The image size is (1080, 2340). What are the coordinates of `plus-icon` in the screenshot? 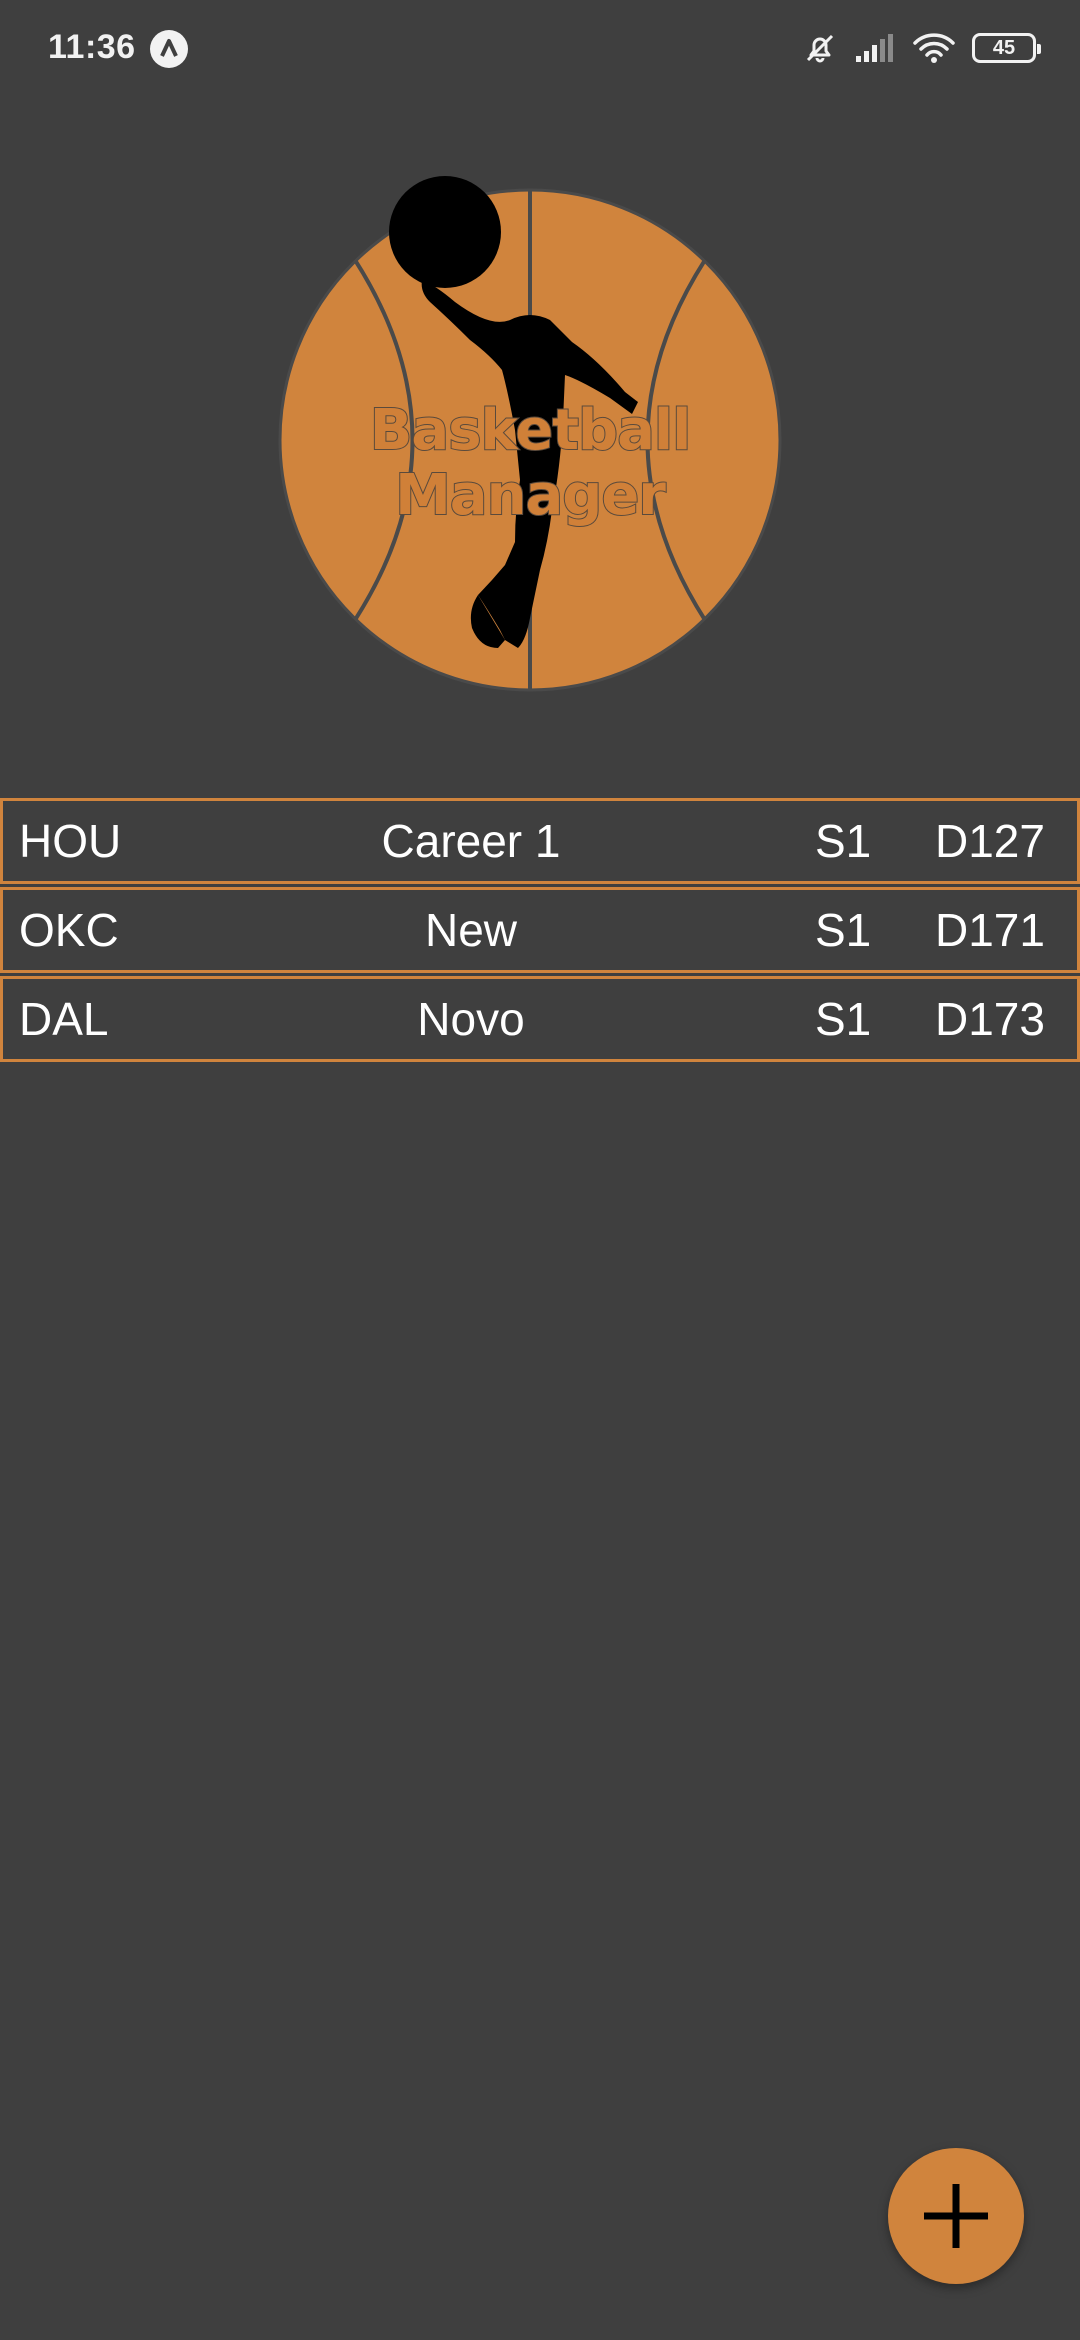 It's located at (956, 2216).